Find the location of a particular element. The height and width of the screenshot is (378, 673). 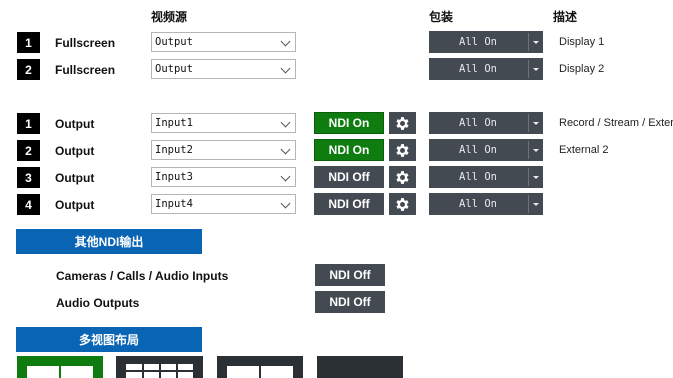

other-ndi-section-title: 其他NDI输出 is located at coordinates (109, 241).